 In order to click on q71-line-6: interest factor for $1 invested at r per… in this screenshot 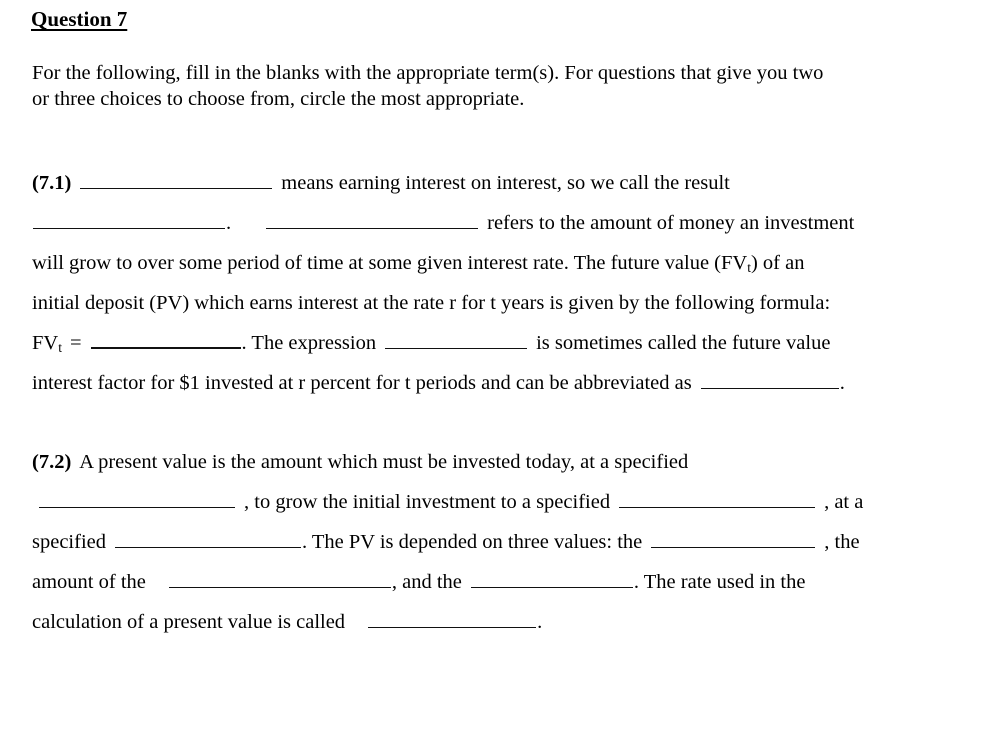, I will do `click(482, 388)`.